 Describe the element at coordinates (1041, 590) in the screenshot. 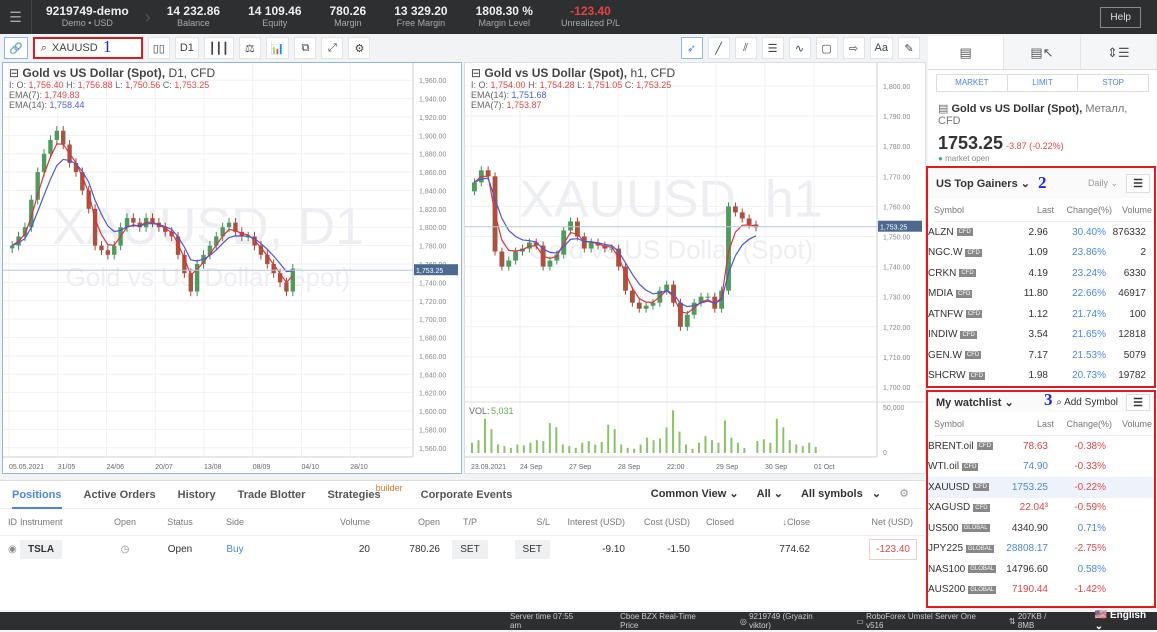

I see `list-item: AUS200 GLOBAL 7190.44 -1.42%` at that location.